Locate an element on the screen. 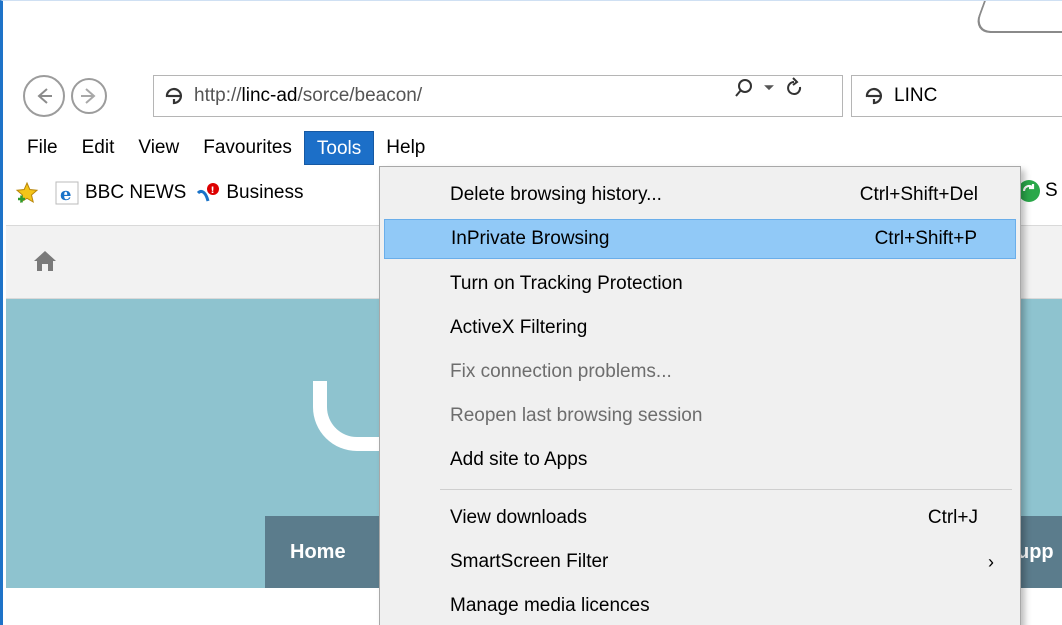  favourite-business: ! Business is located at coordinates (249, 193).